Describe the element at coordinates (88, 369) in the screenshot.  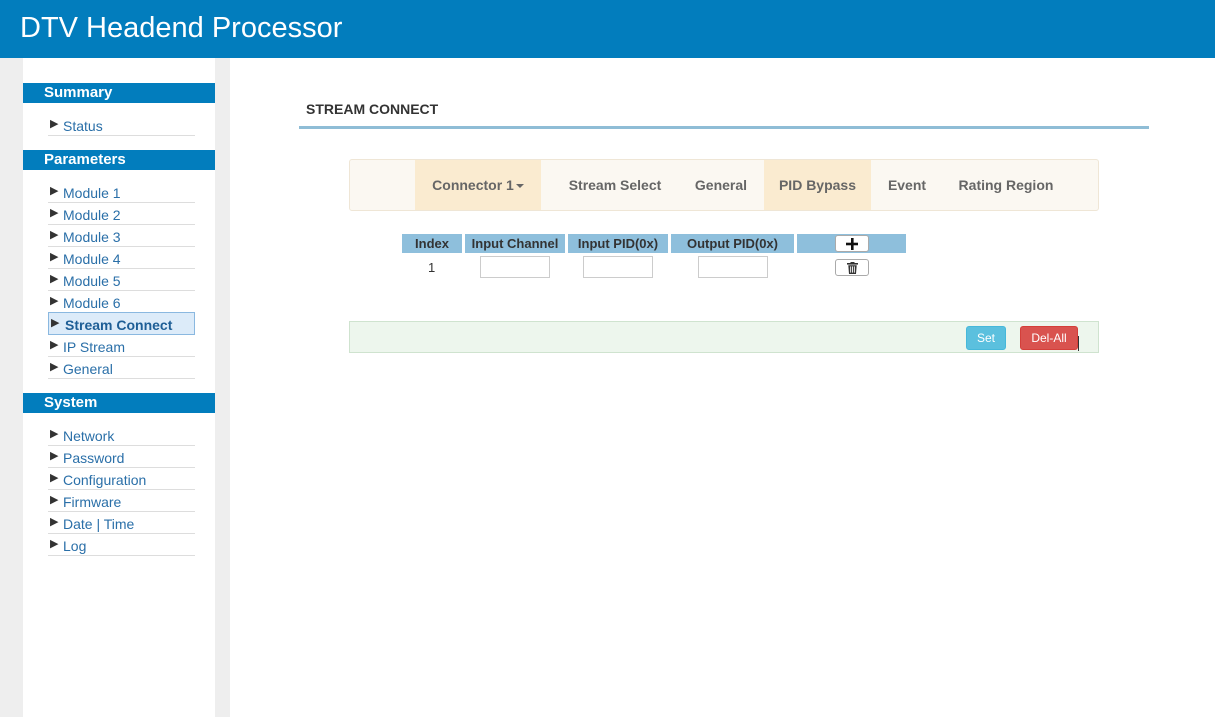
I see `sidebar-item-label: General` at that location.